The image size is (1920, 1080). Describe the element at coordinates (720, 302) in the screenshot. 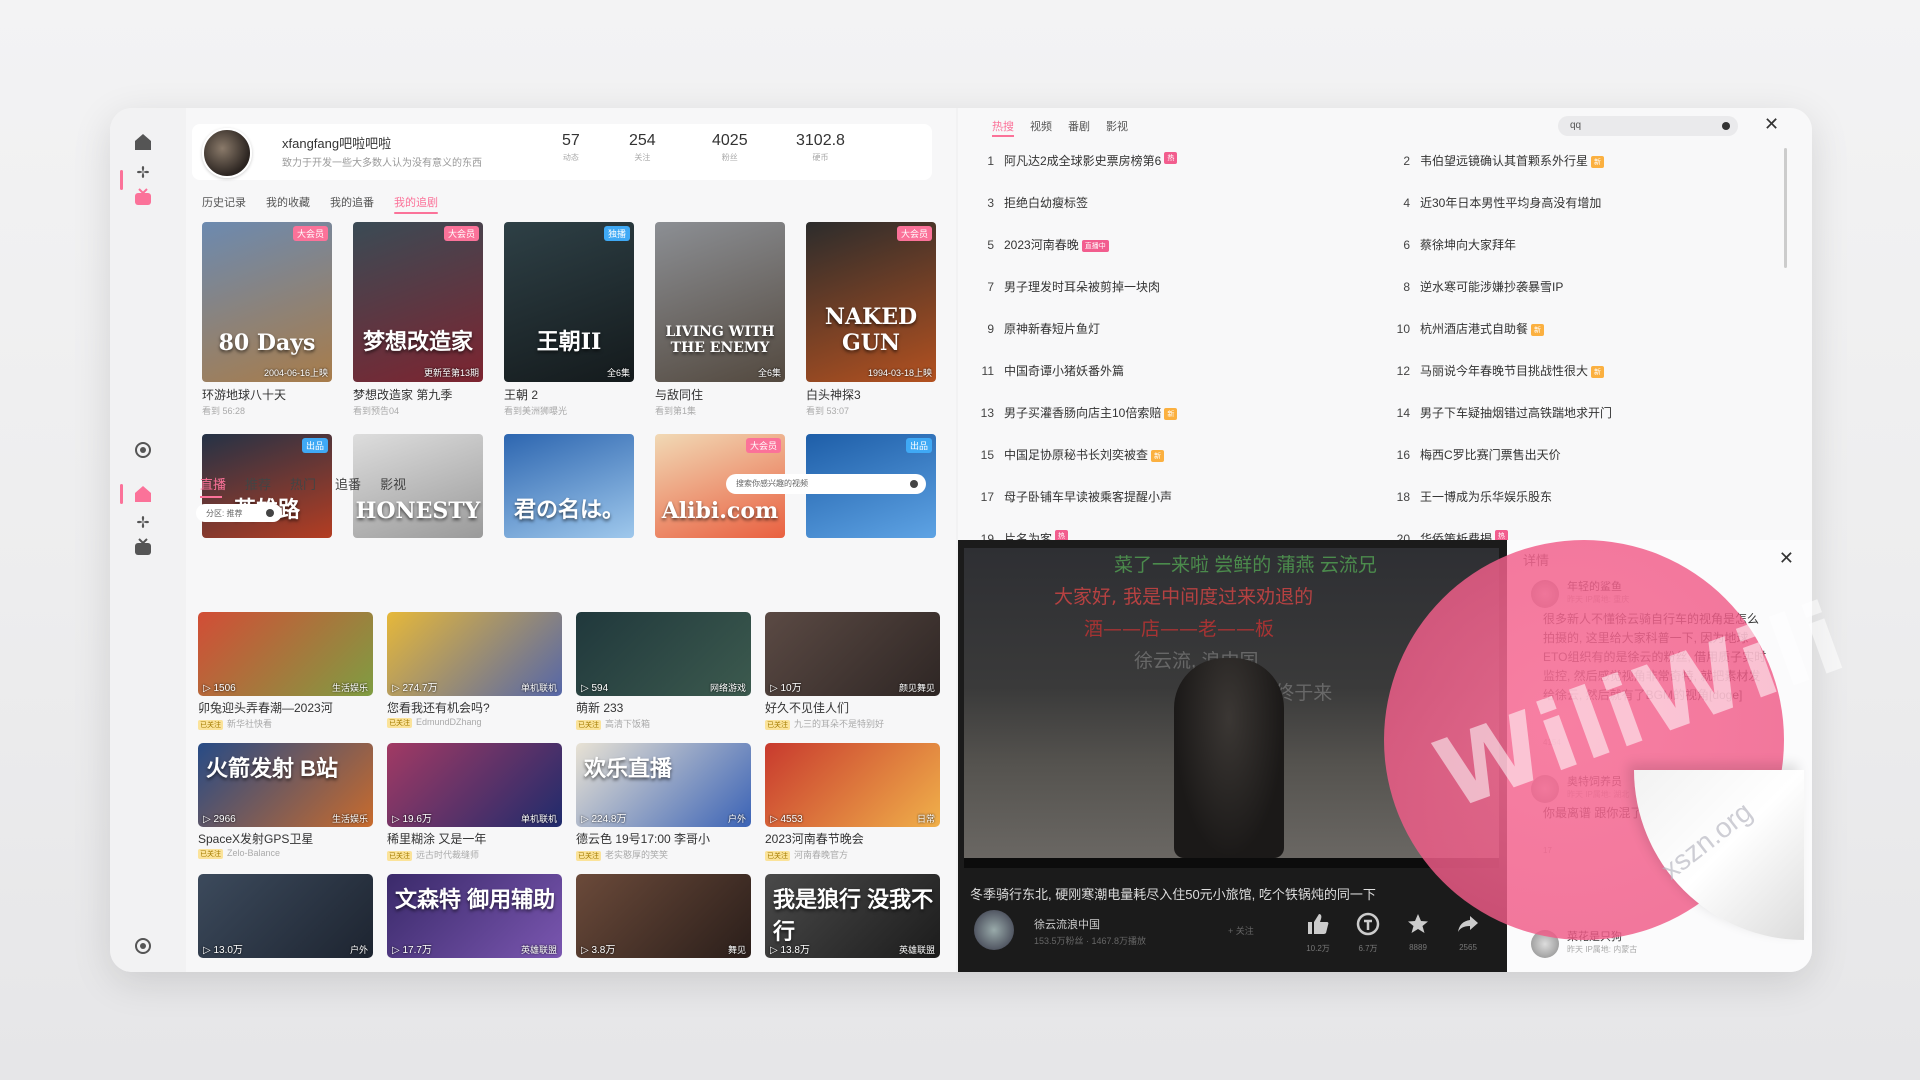

I see `show-poster: LIVING WITH THE ENEMY 全6集` at that location.